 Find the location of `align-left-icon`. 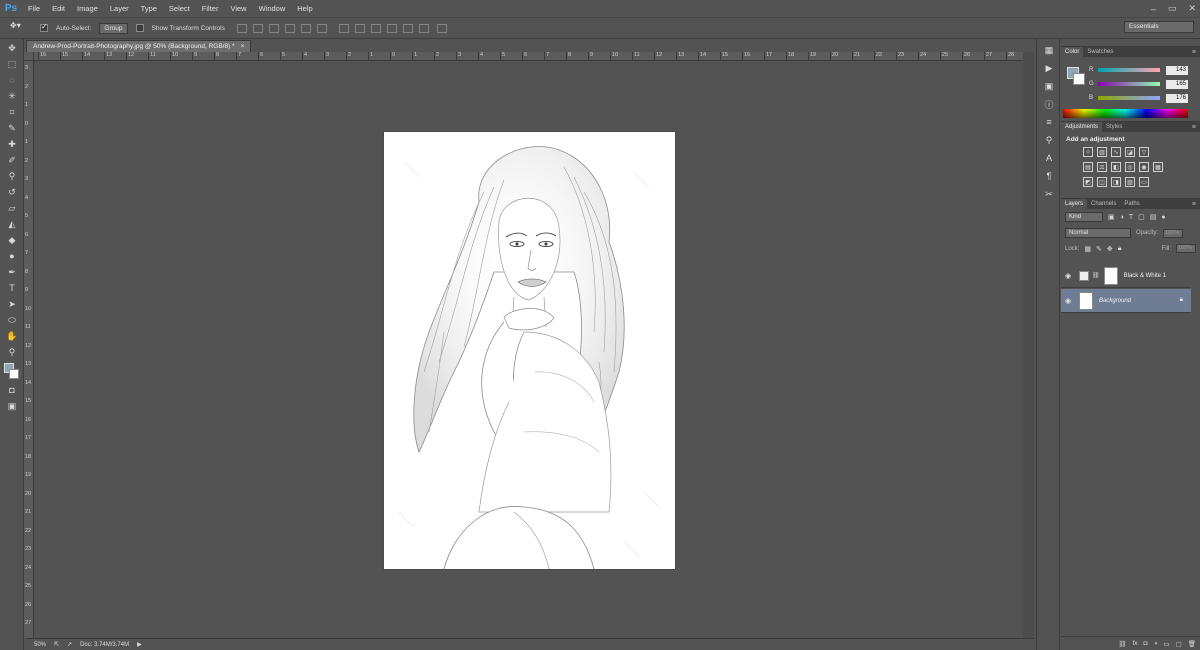

align-left-icon is located at coordinates (289, 28).